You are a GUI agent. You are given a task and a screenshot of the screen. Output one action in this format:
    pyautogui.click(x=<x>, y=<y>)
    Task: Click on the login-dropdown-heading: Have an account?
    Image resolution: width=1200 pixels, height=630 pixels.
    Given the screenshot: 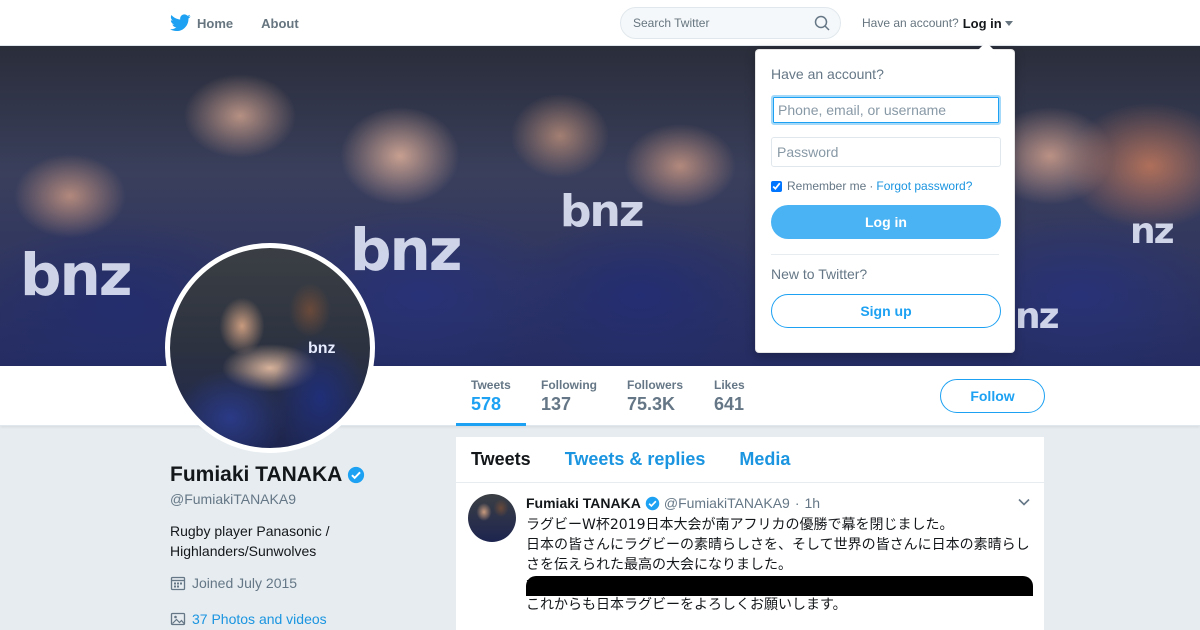 What is the action you would take?
    pyautogui.click(x=827, y=74)
    